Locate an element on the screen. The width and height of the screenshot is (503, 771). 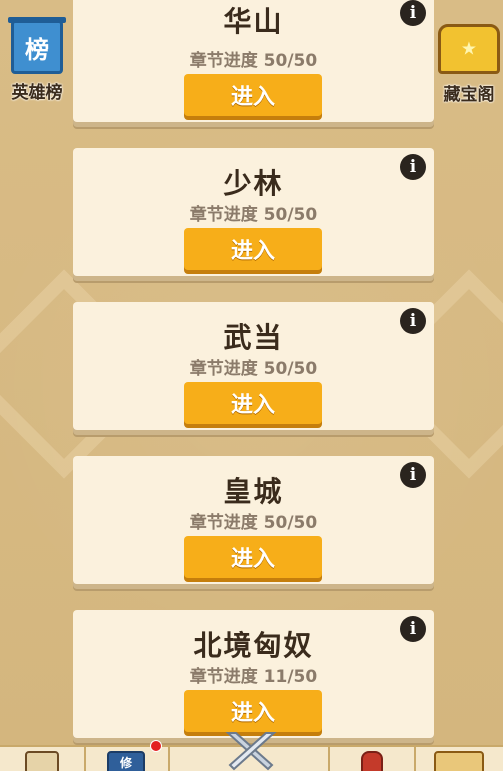
treasure-pavilion-button: 藏宝阁 is located at coordinates (469, 64).